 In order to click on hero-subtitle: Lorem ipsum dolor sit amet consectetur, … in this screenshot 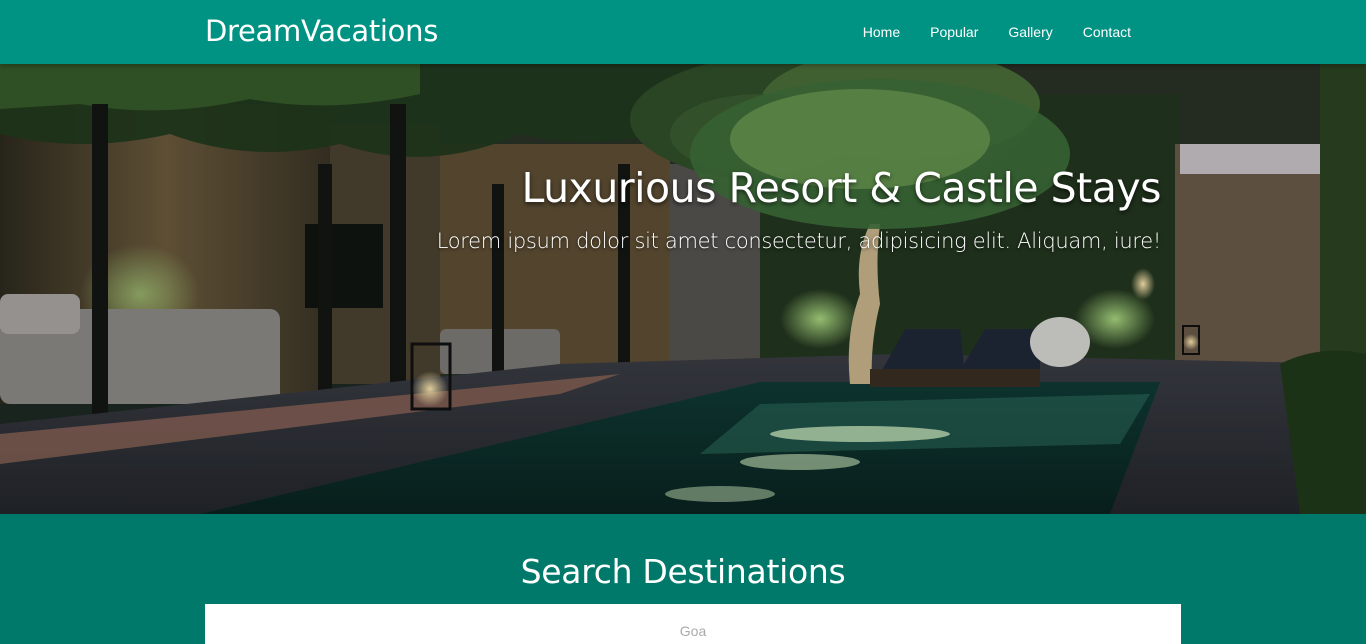, I will do `click(799, 241)`.